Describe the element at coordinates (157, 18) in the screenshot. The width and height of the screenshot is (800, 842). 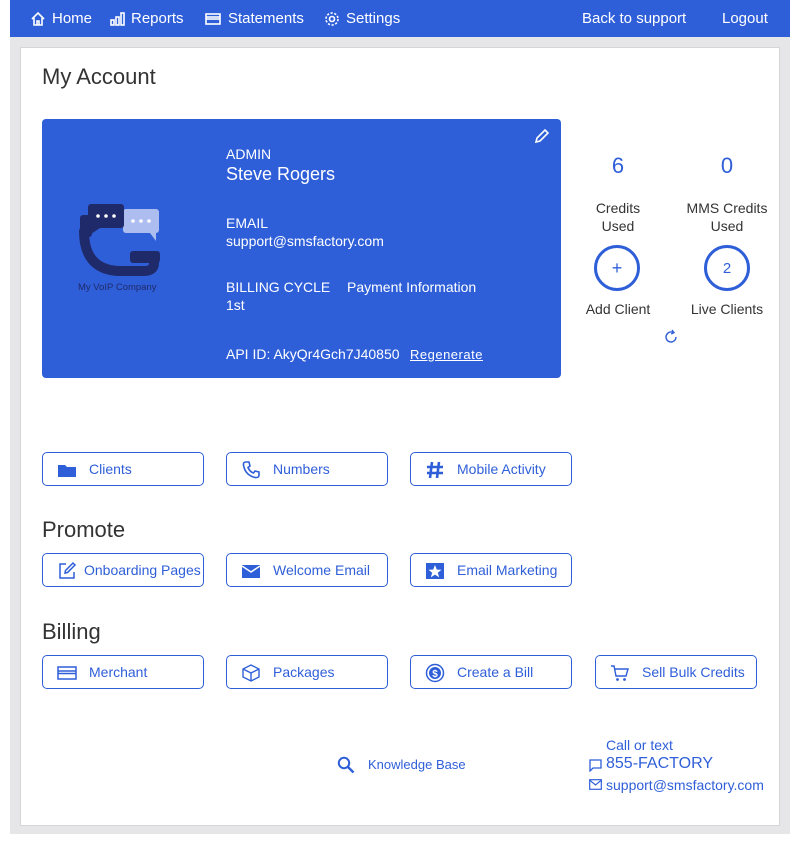
I see `nav-reports-label: Reports` at that location.